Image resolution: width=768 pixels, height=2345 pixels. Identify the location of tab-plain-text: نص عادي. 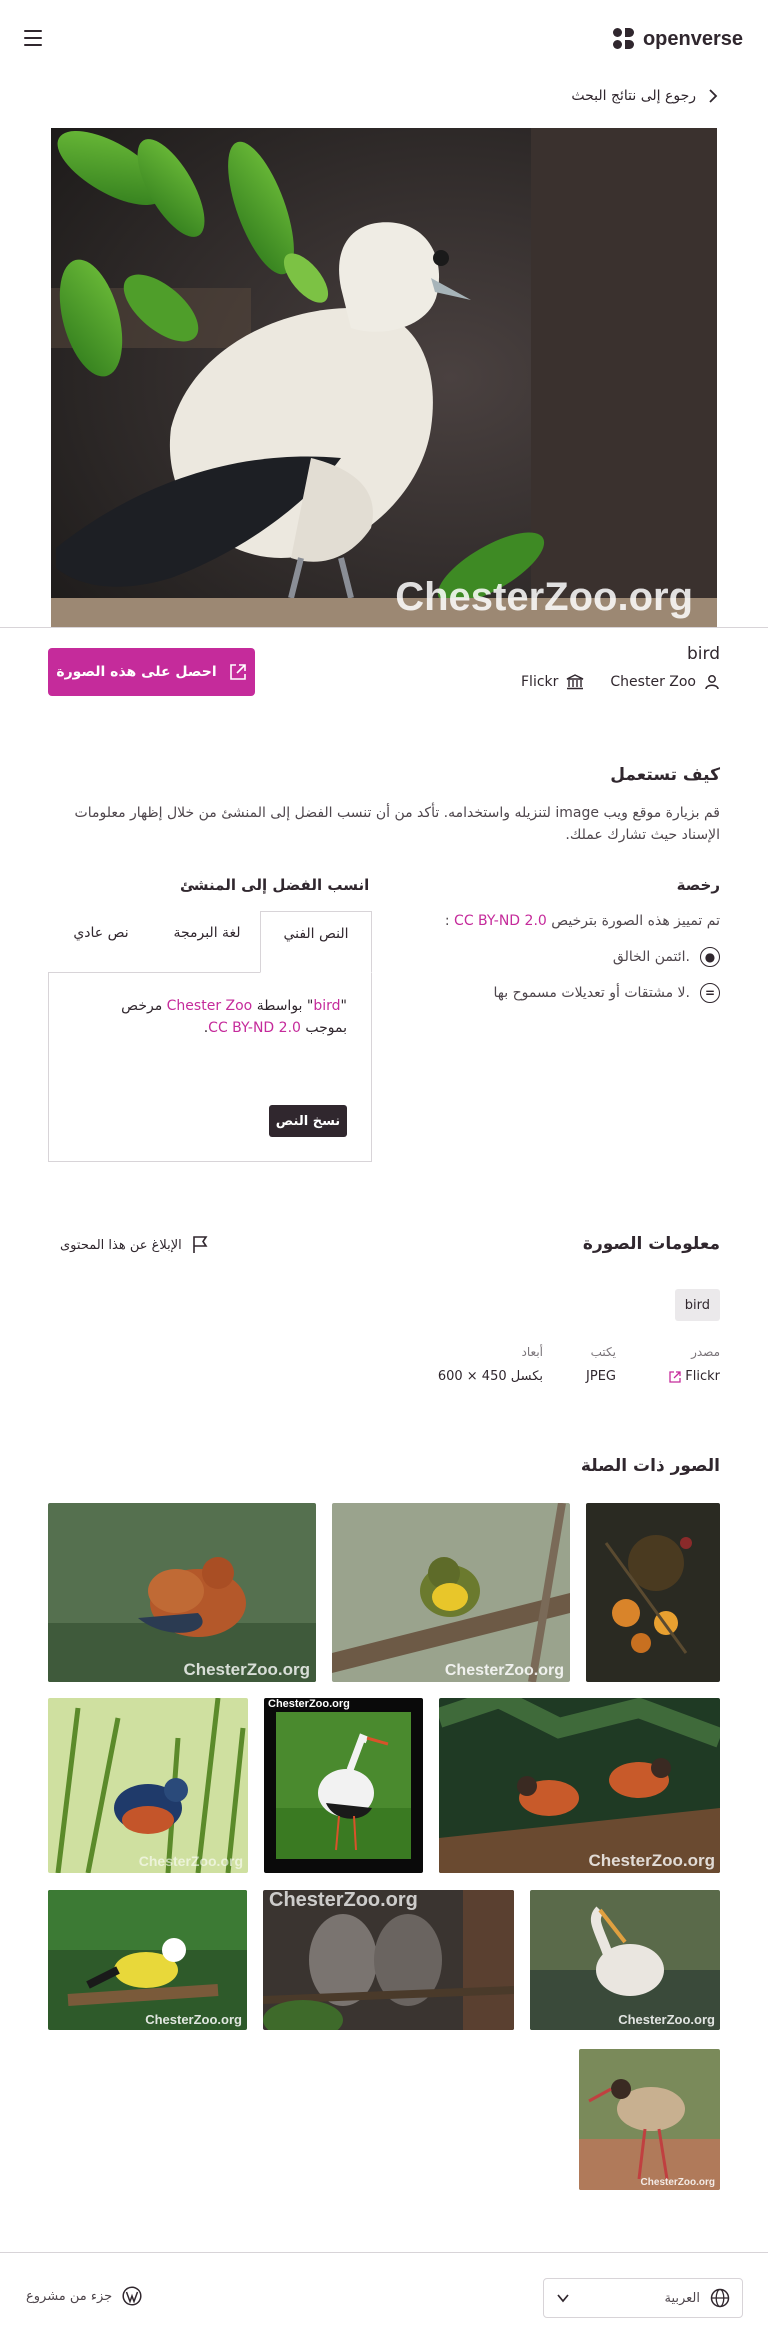
(101, 942).